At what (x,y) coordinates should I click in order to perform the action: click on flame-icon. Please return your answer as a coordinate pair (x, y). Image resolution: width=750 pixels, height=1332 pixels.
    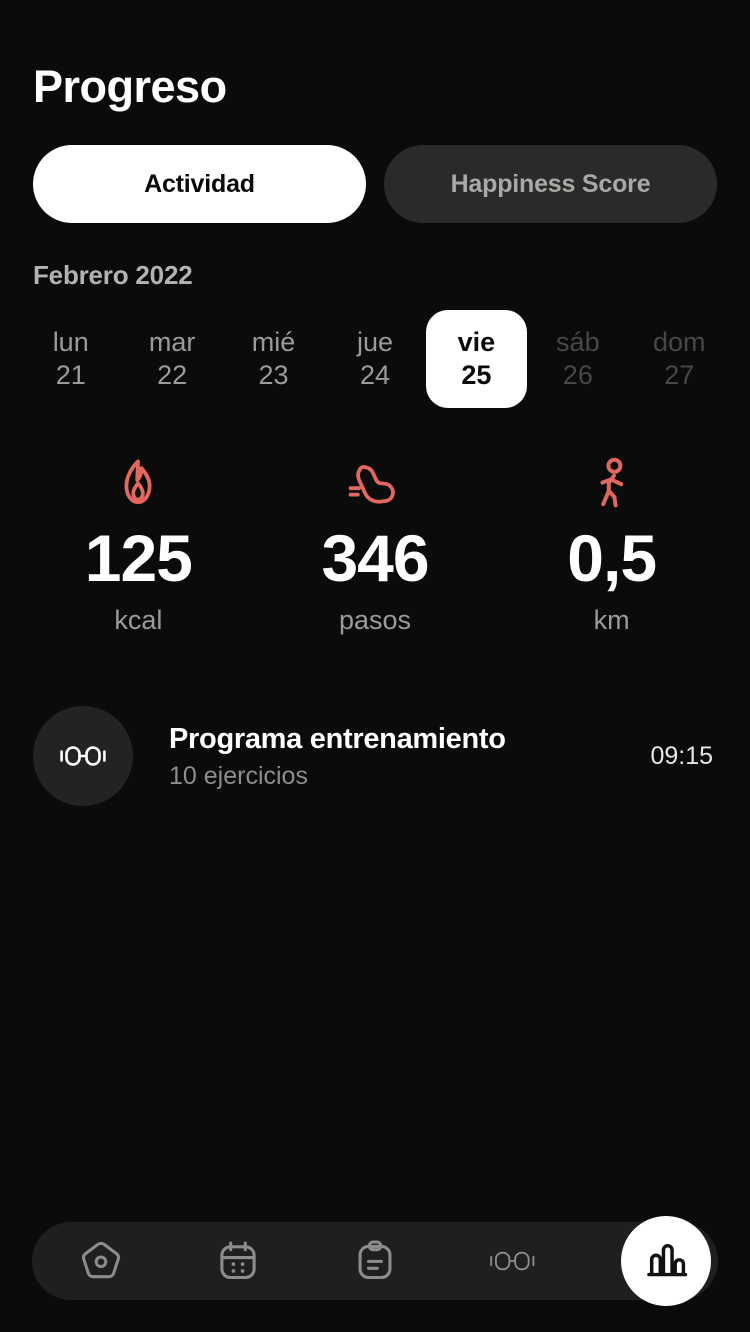
    Looking at the image, I should click on (138, 484).